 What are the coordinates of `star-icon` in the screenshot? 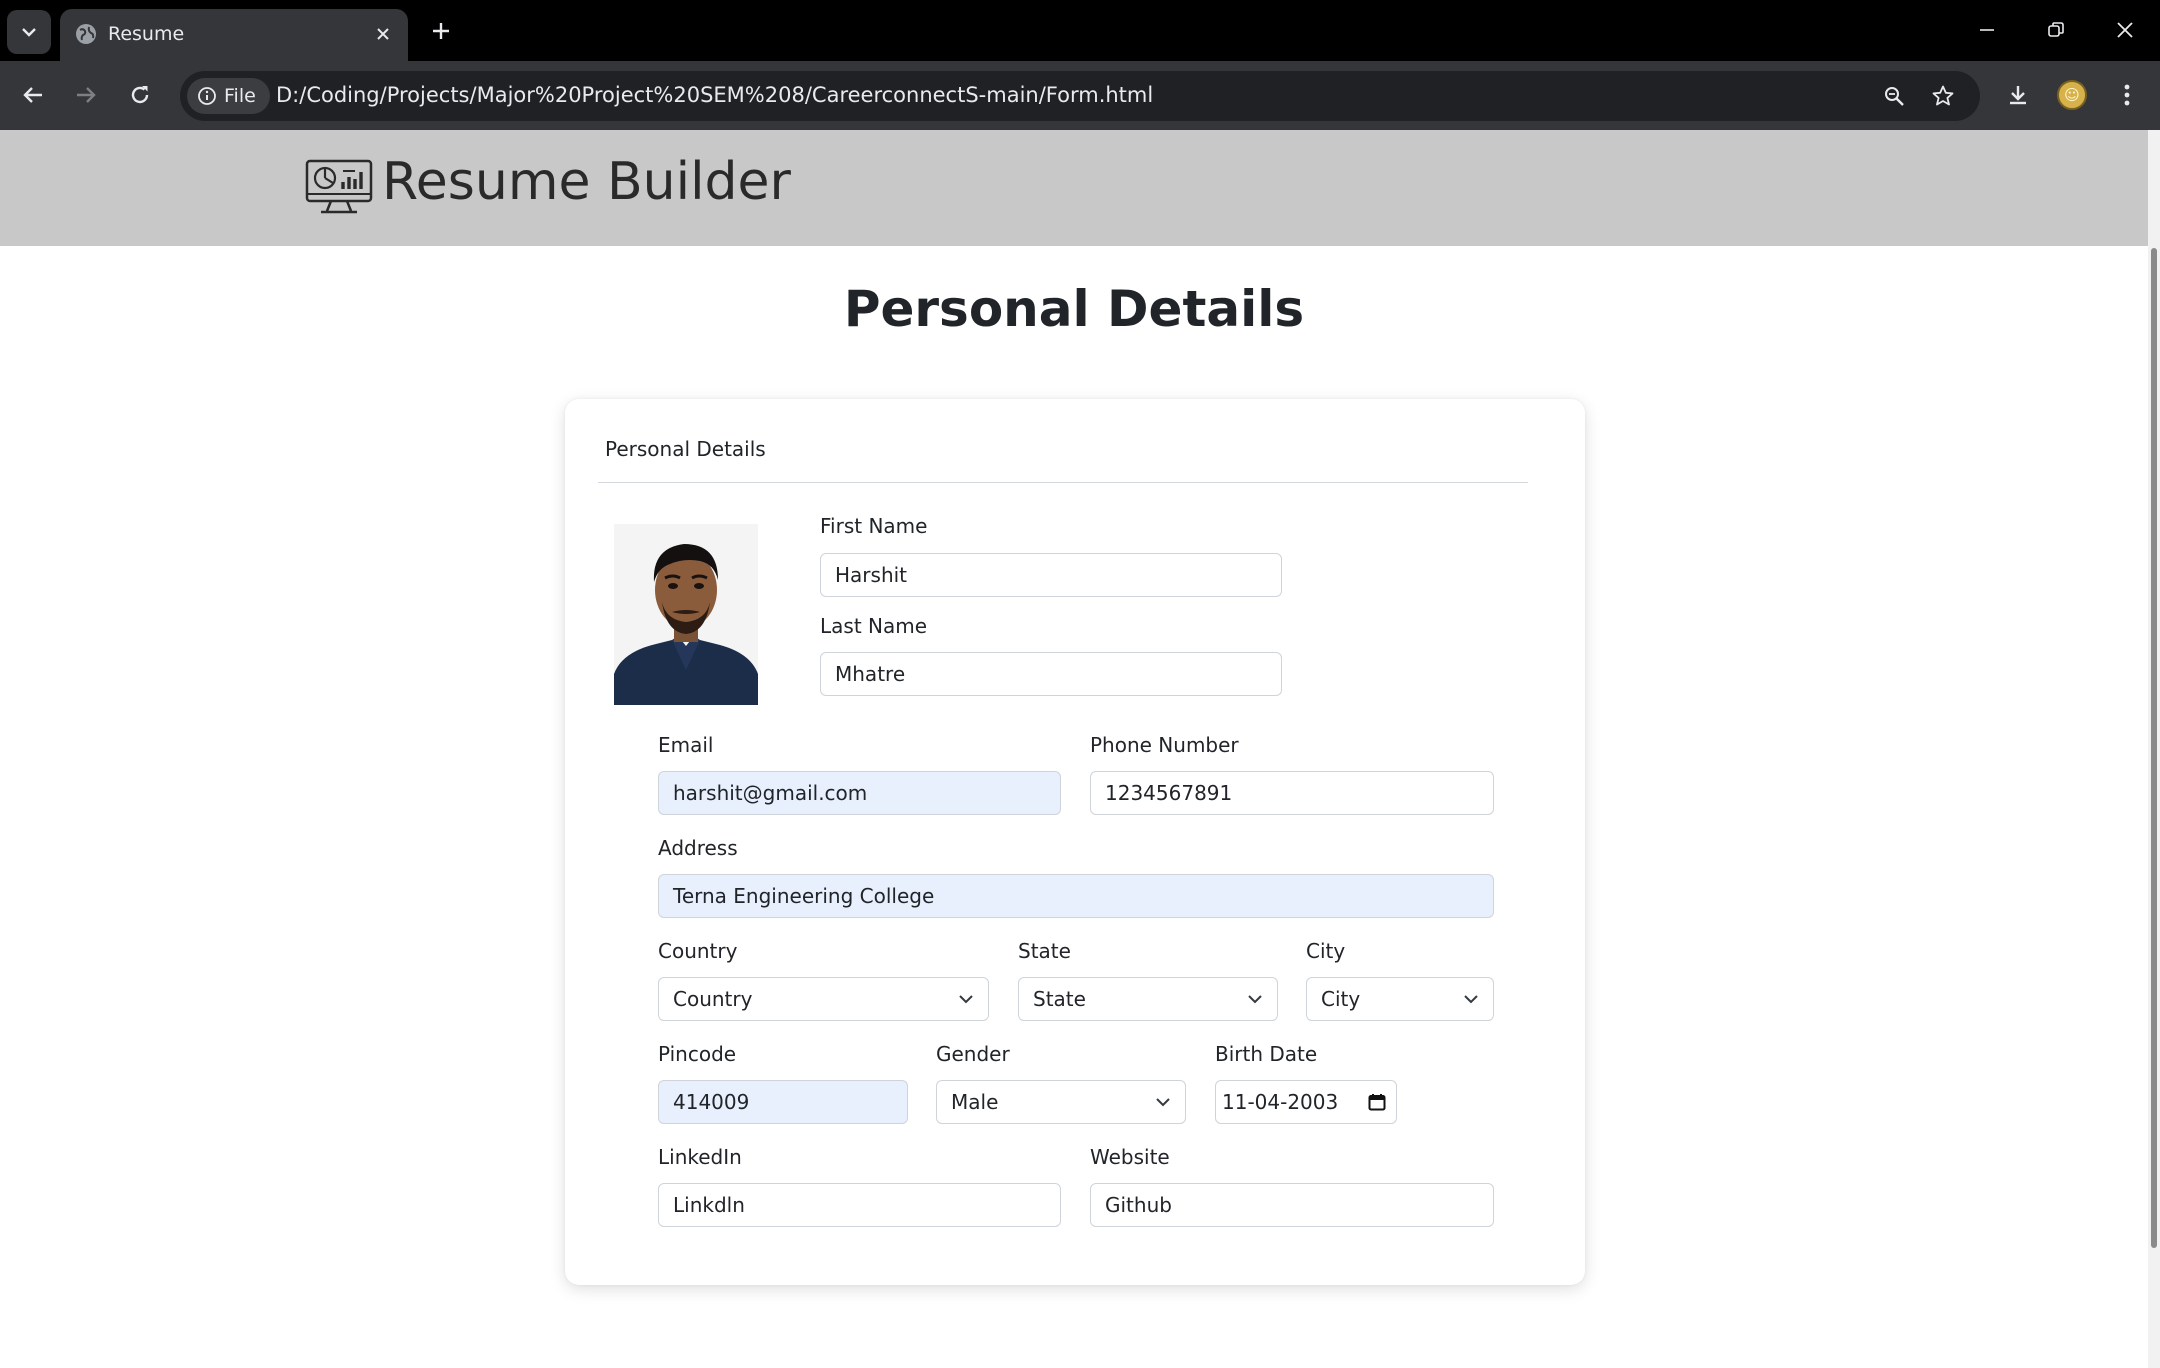 It's located at (1943, 95).